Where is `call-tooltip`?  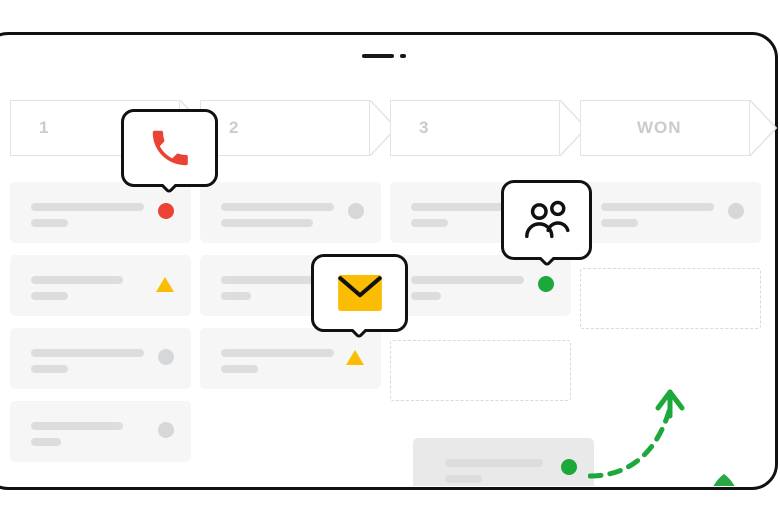 call-tooltip is located at coordinates (169, 148).